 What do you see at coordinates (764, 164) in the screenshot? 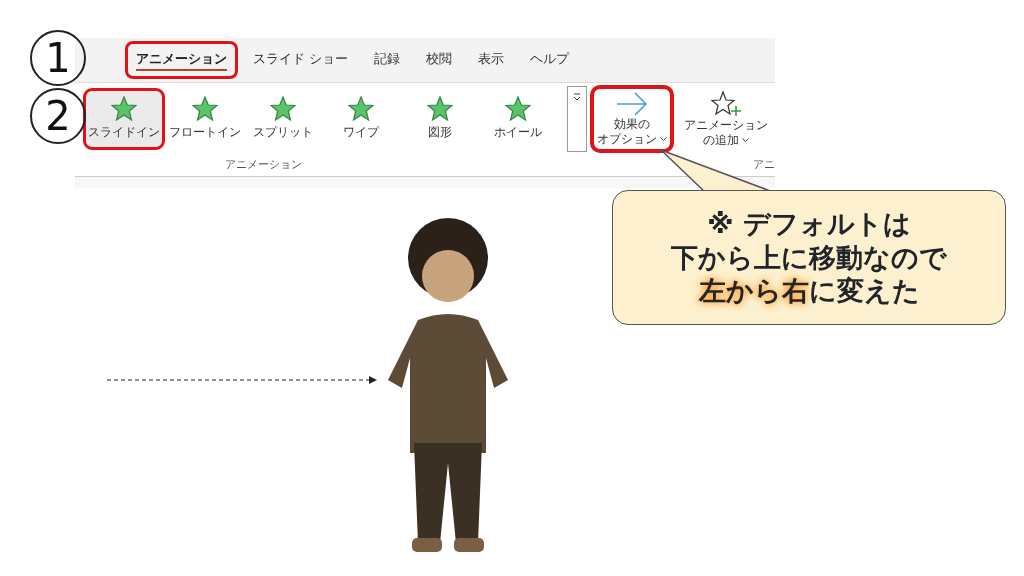
I see `group-label: アニ` at bounding box center [764, 164].